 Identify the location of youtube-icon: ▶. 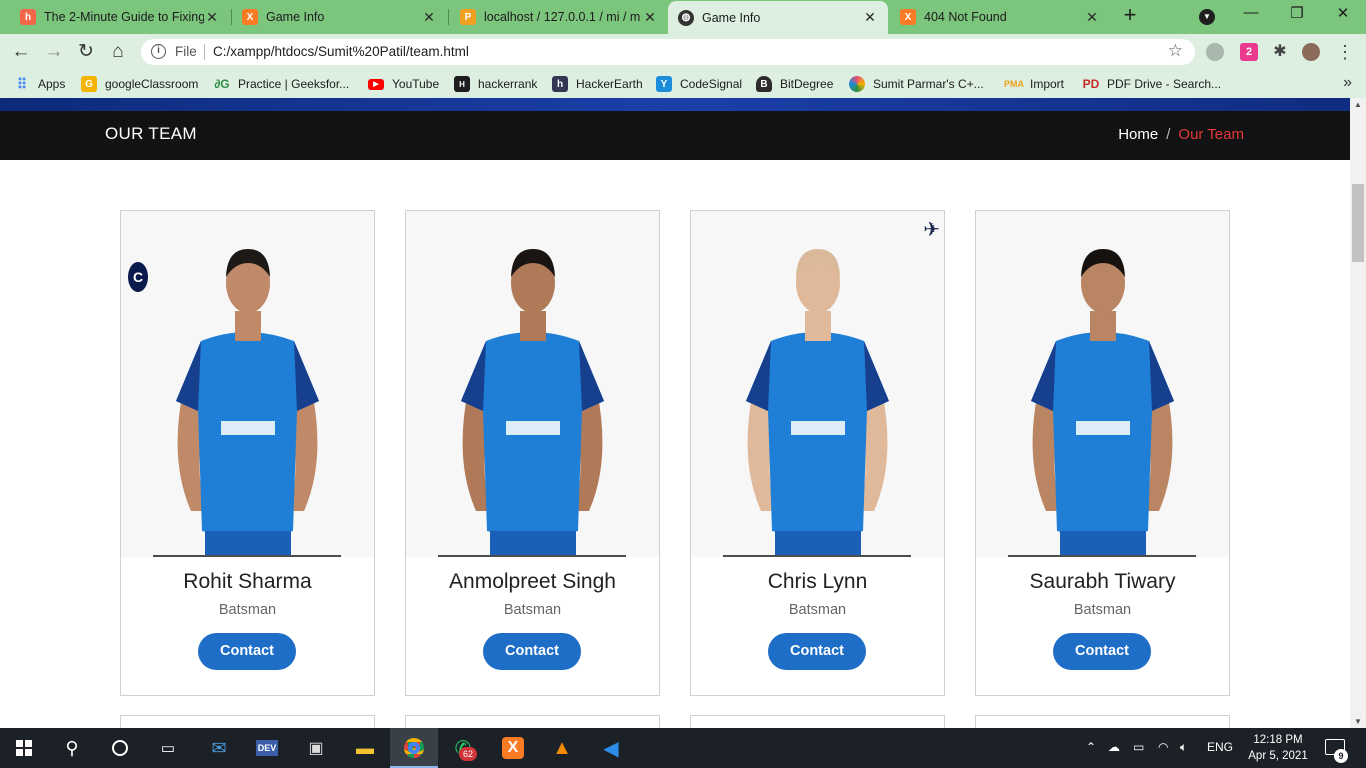
(376, 84).